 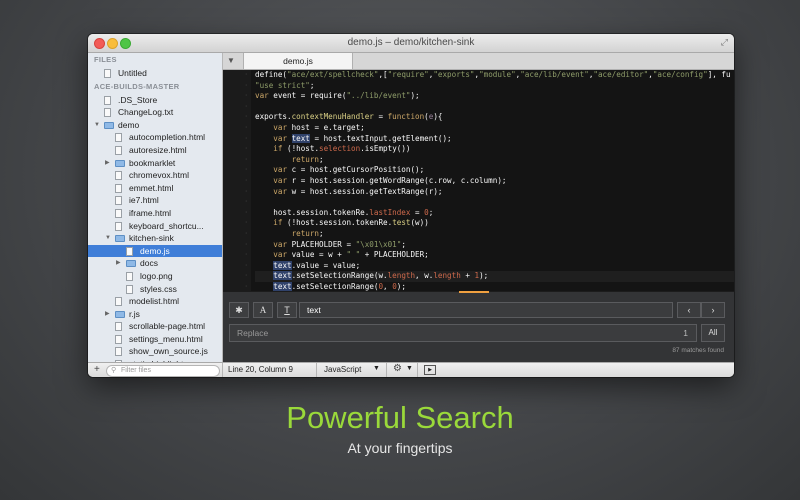 I want to click on next-match-button: ›, so click(x=713, y=310).